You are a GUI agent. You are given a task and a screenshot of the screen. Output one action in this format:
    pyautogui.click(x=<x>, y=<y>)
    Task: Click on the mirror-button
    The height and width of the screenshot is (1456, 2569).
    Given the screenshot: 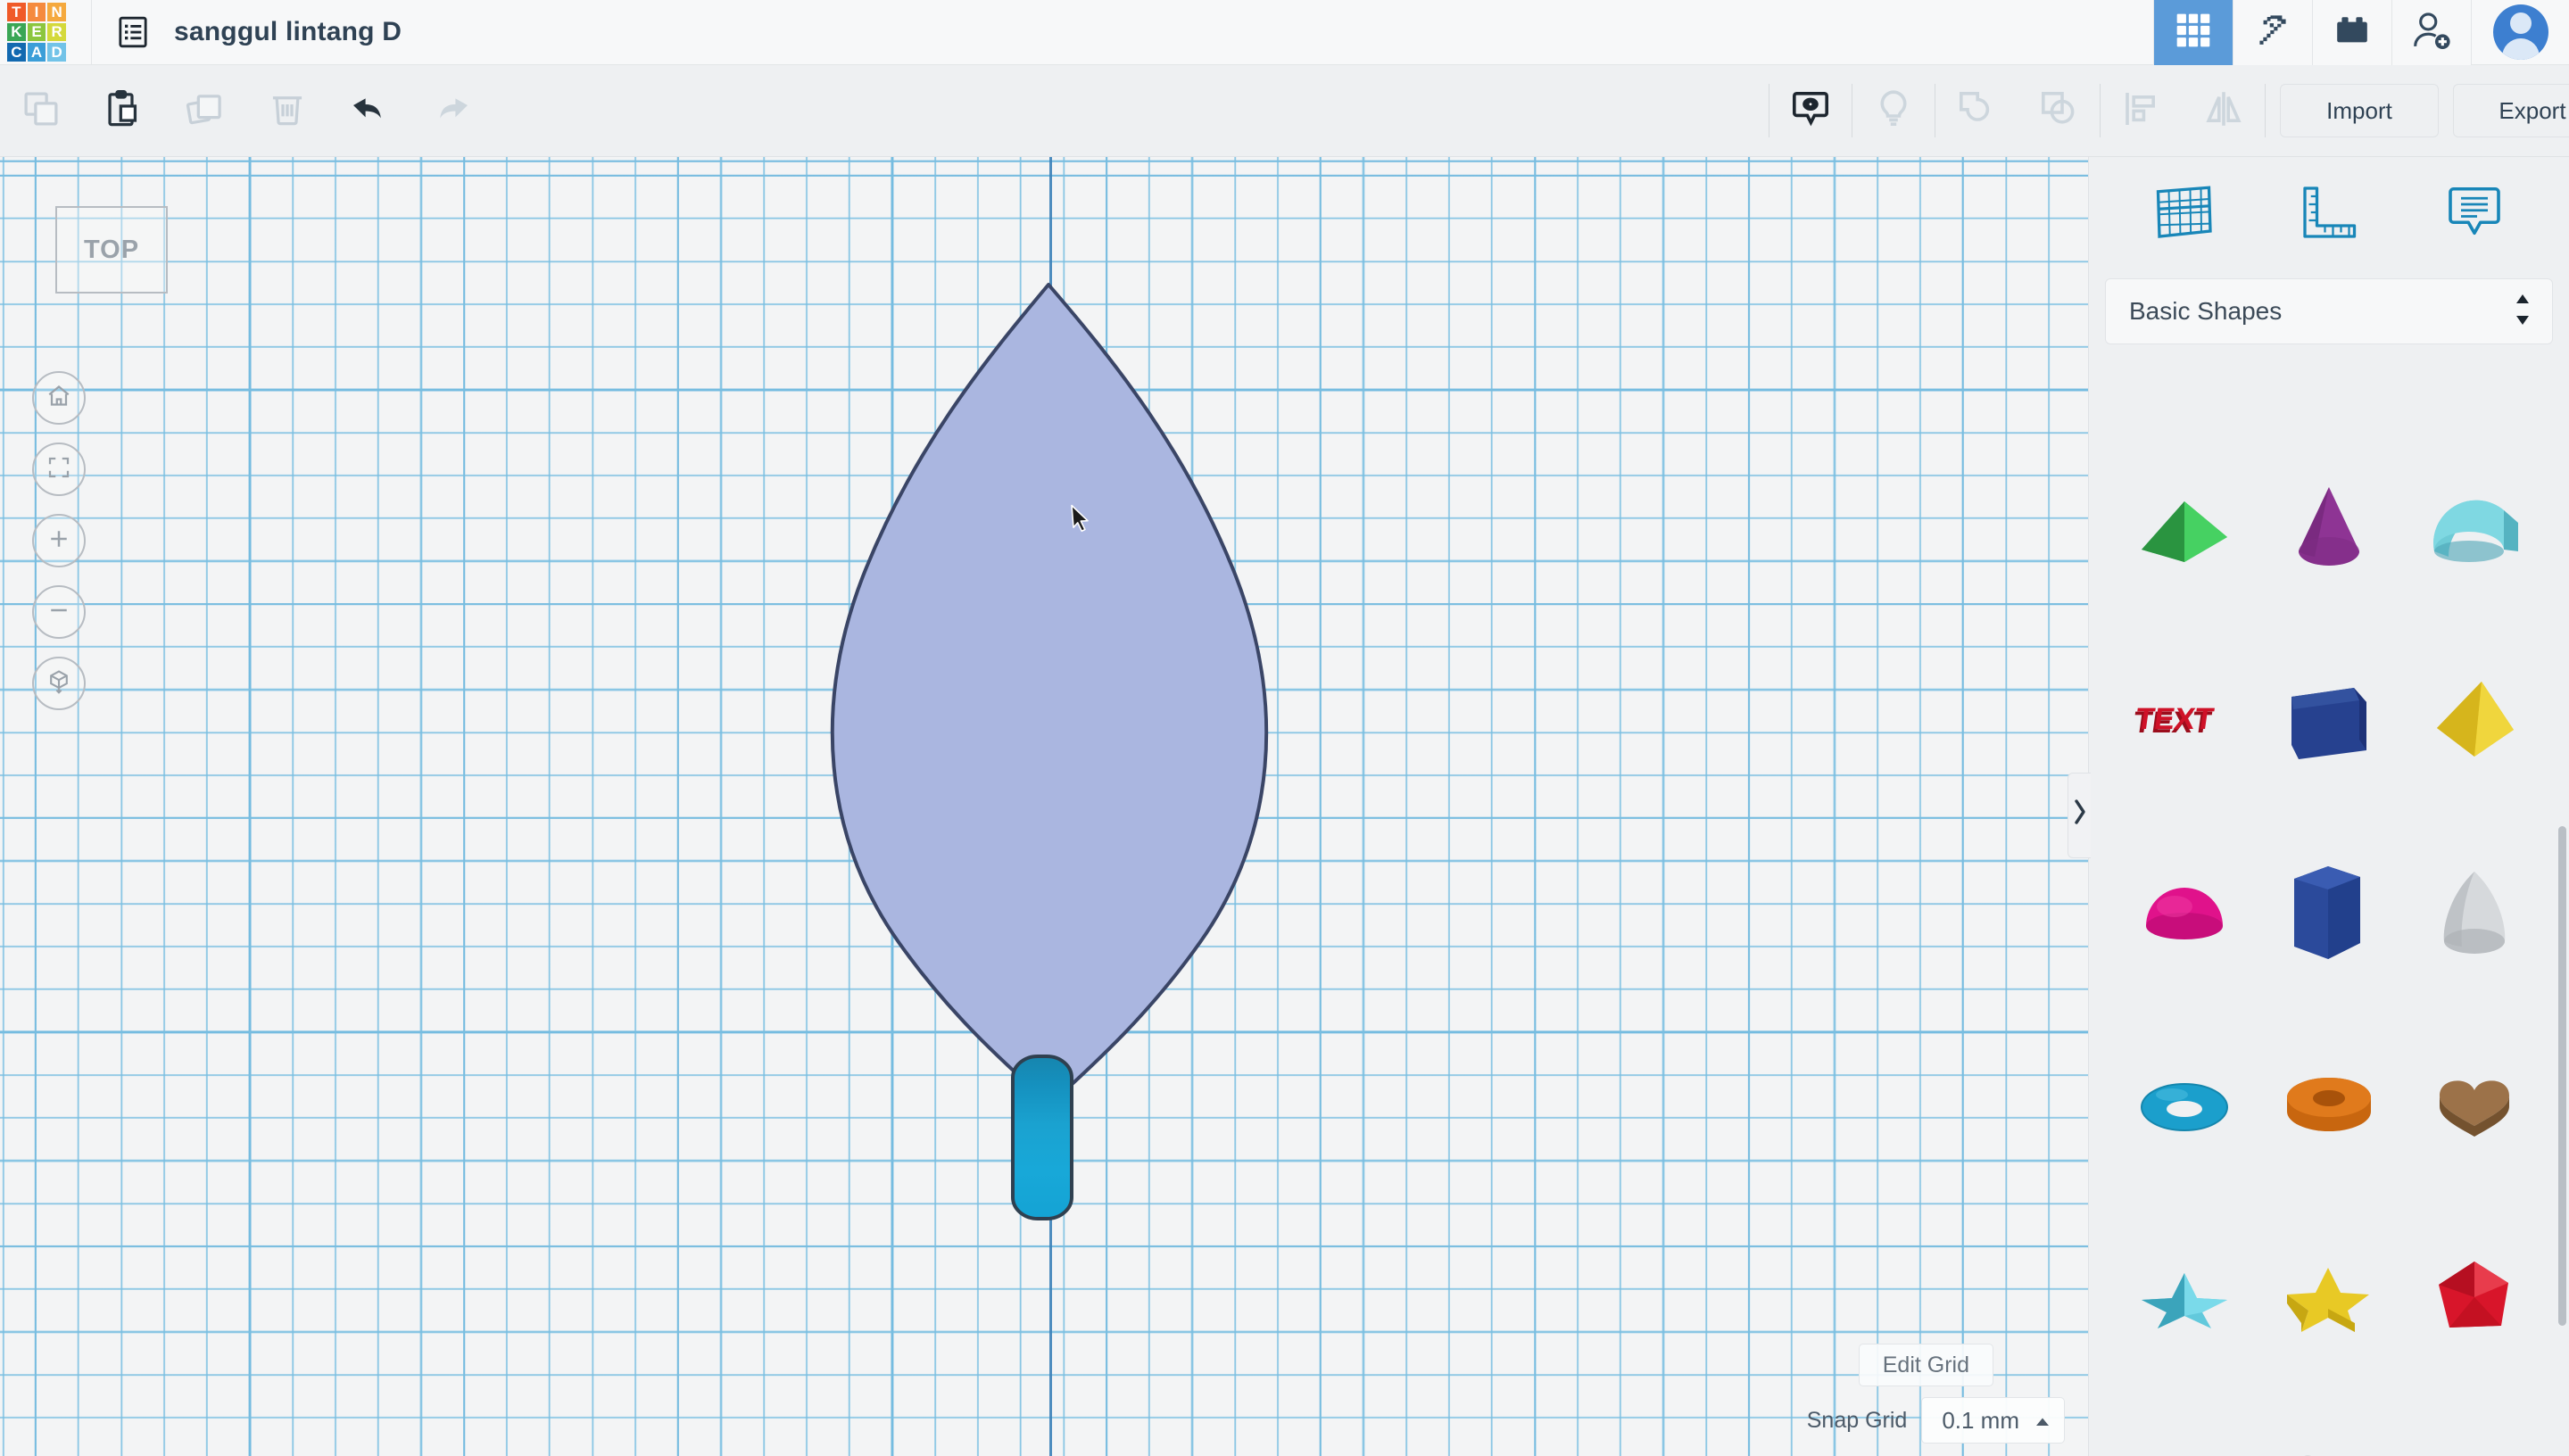 What is the action you would take?
    pyautogui.click(x=2224, y=111)
    